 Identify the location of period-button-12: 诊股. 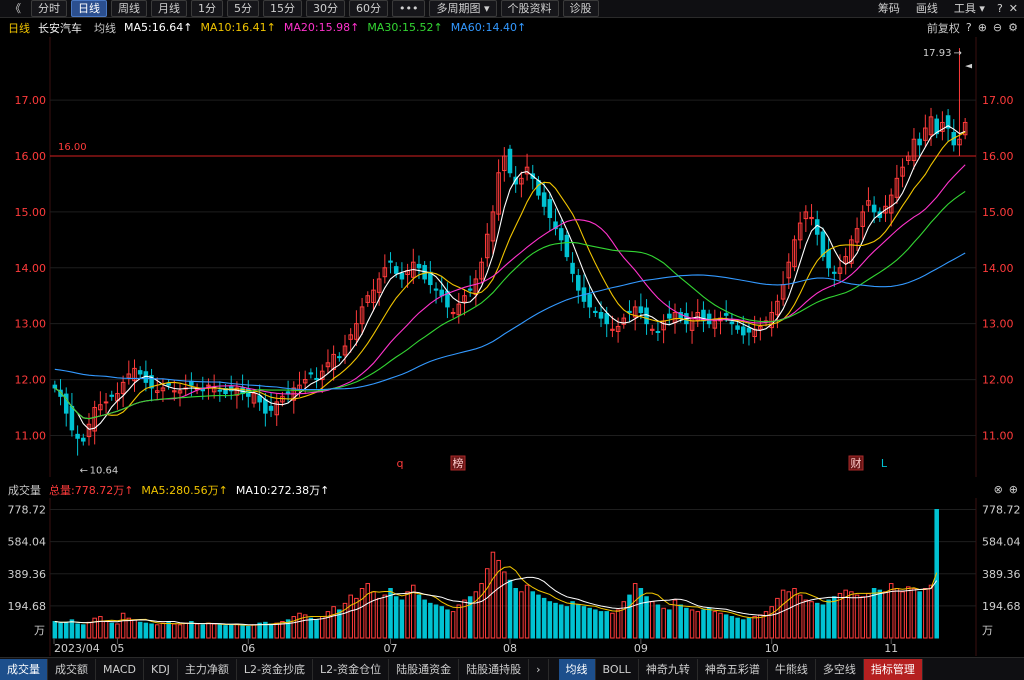
(580, 8).